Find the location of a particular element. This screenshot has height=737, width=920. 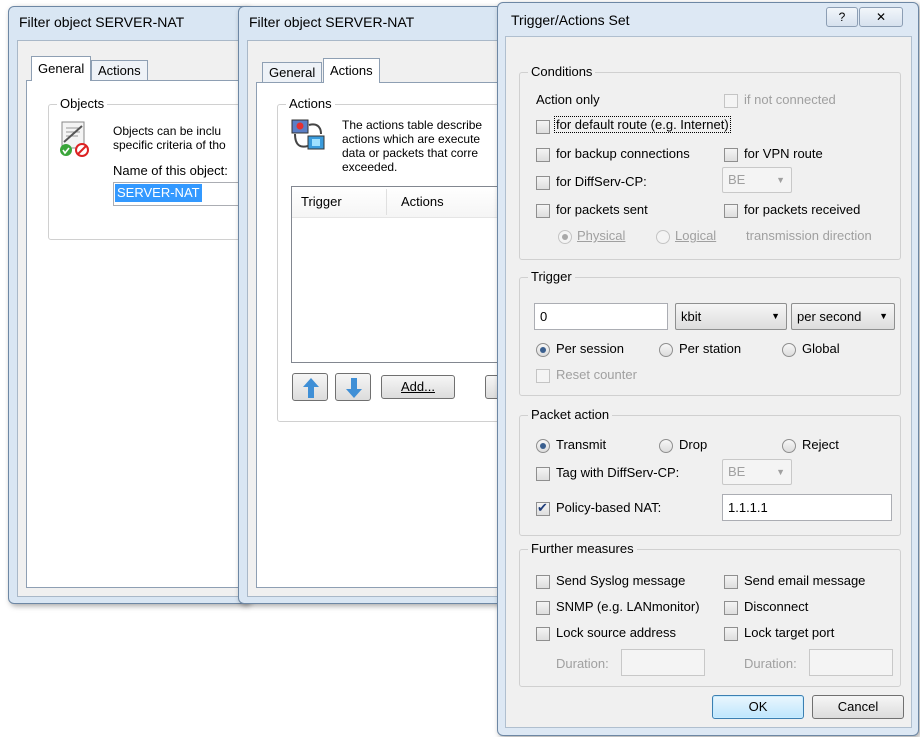

trigger-unit-value: kbit is located at coordinates (691, 316).